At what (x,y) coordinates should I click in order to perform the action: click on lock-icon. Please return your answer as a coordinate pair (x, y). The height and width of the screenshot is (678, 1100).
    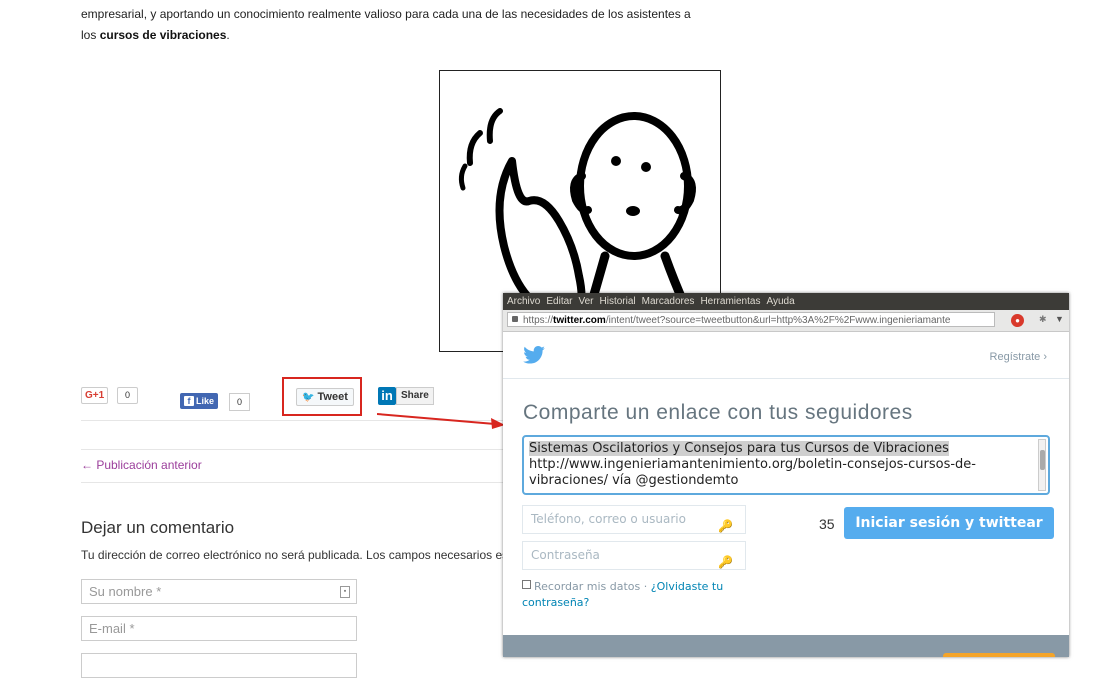
    Looking at the image, I should click on (515, 319).